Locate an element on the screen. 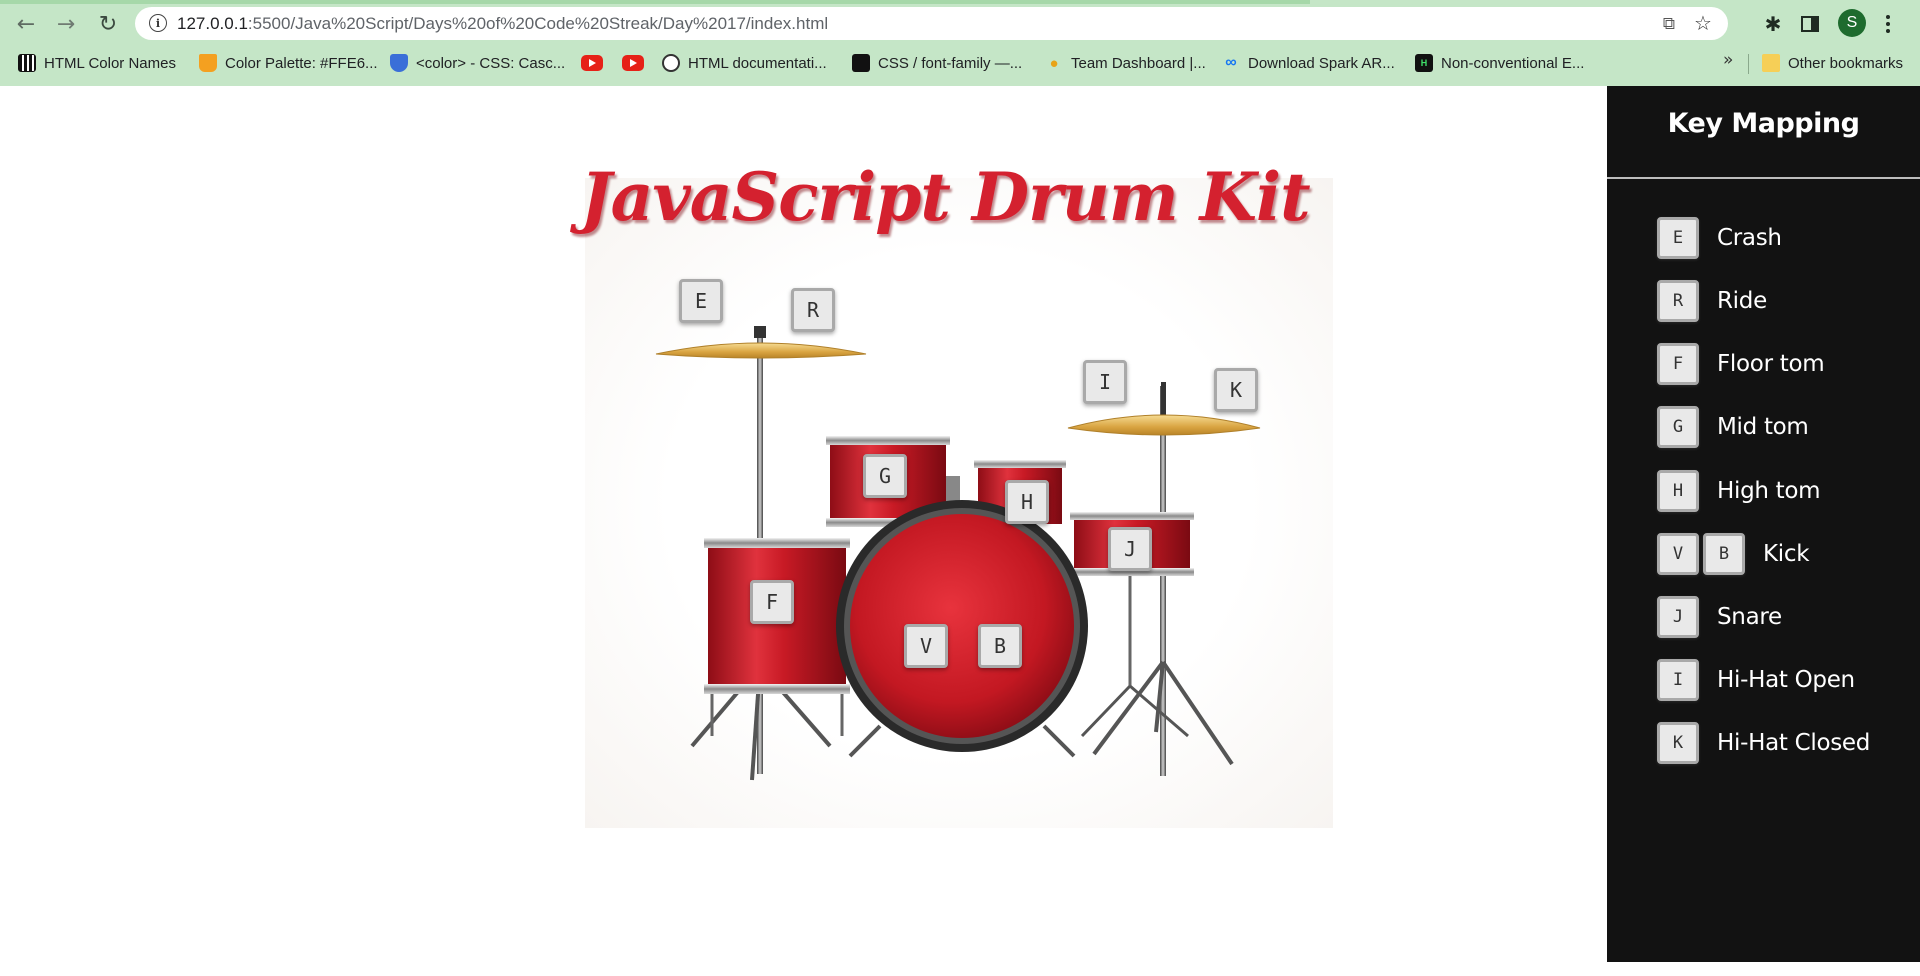  ride-key: R is located at coordinates (813, 310).